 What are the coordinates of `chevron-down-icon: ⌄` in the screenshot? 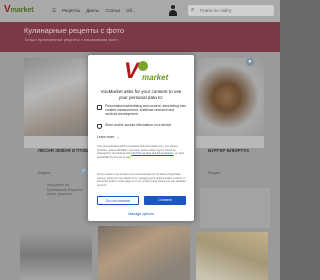 It's located at (118, 137).